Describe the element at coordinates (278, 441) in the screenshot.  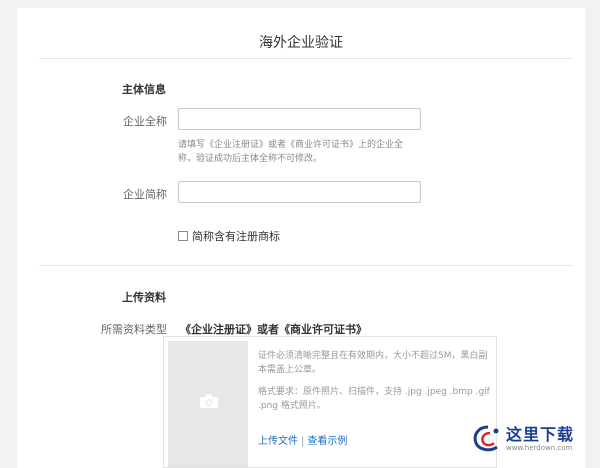
I see `upload-file-link: 上传文件` at that location.